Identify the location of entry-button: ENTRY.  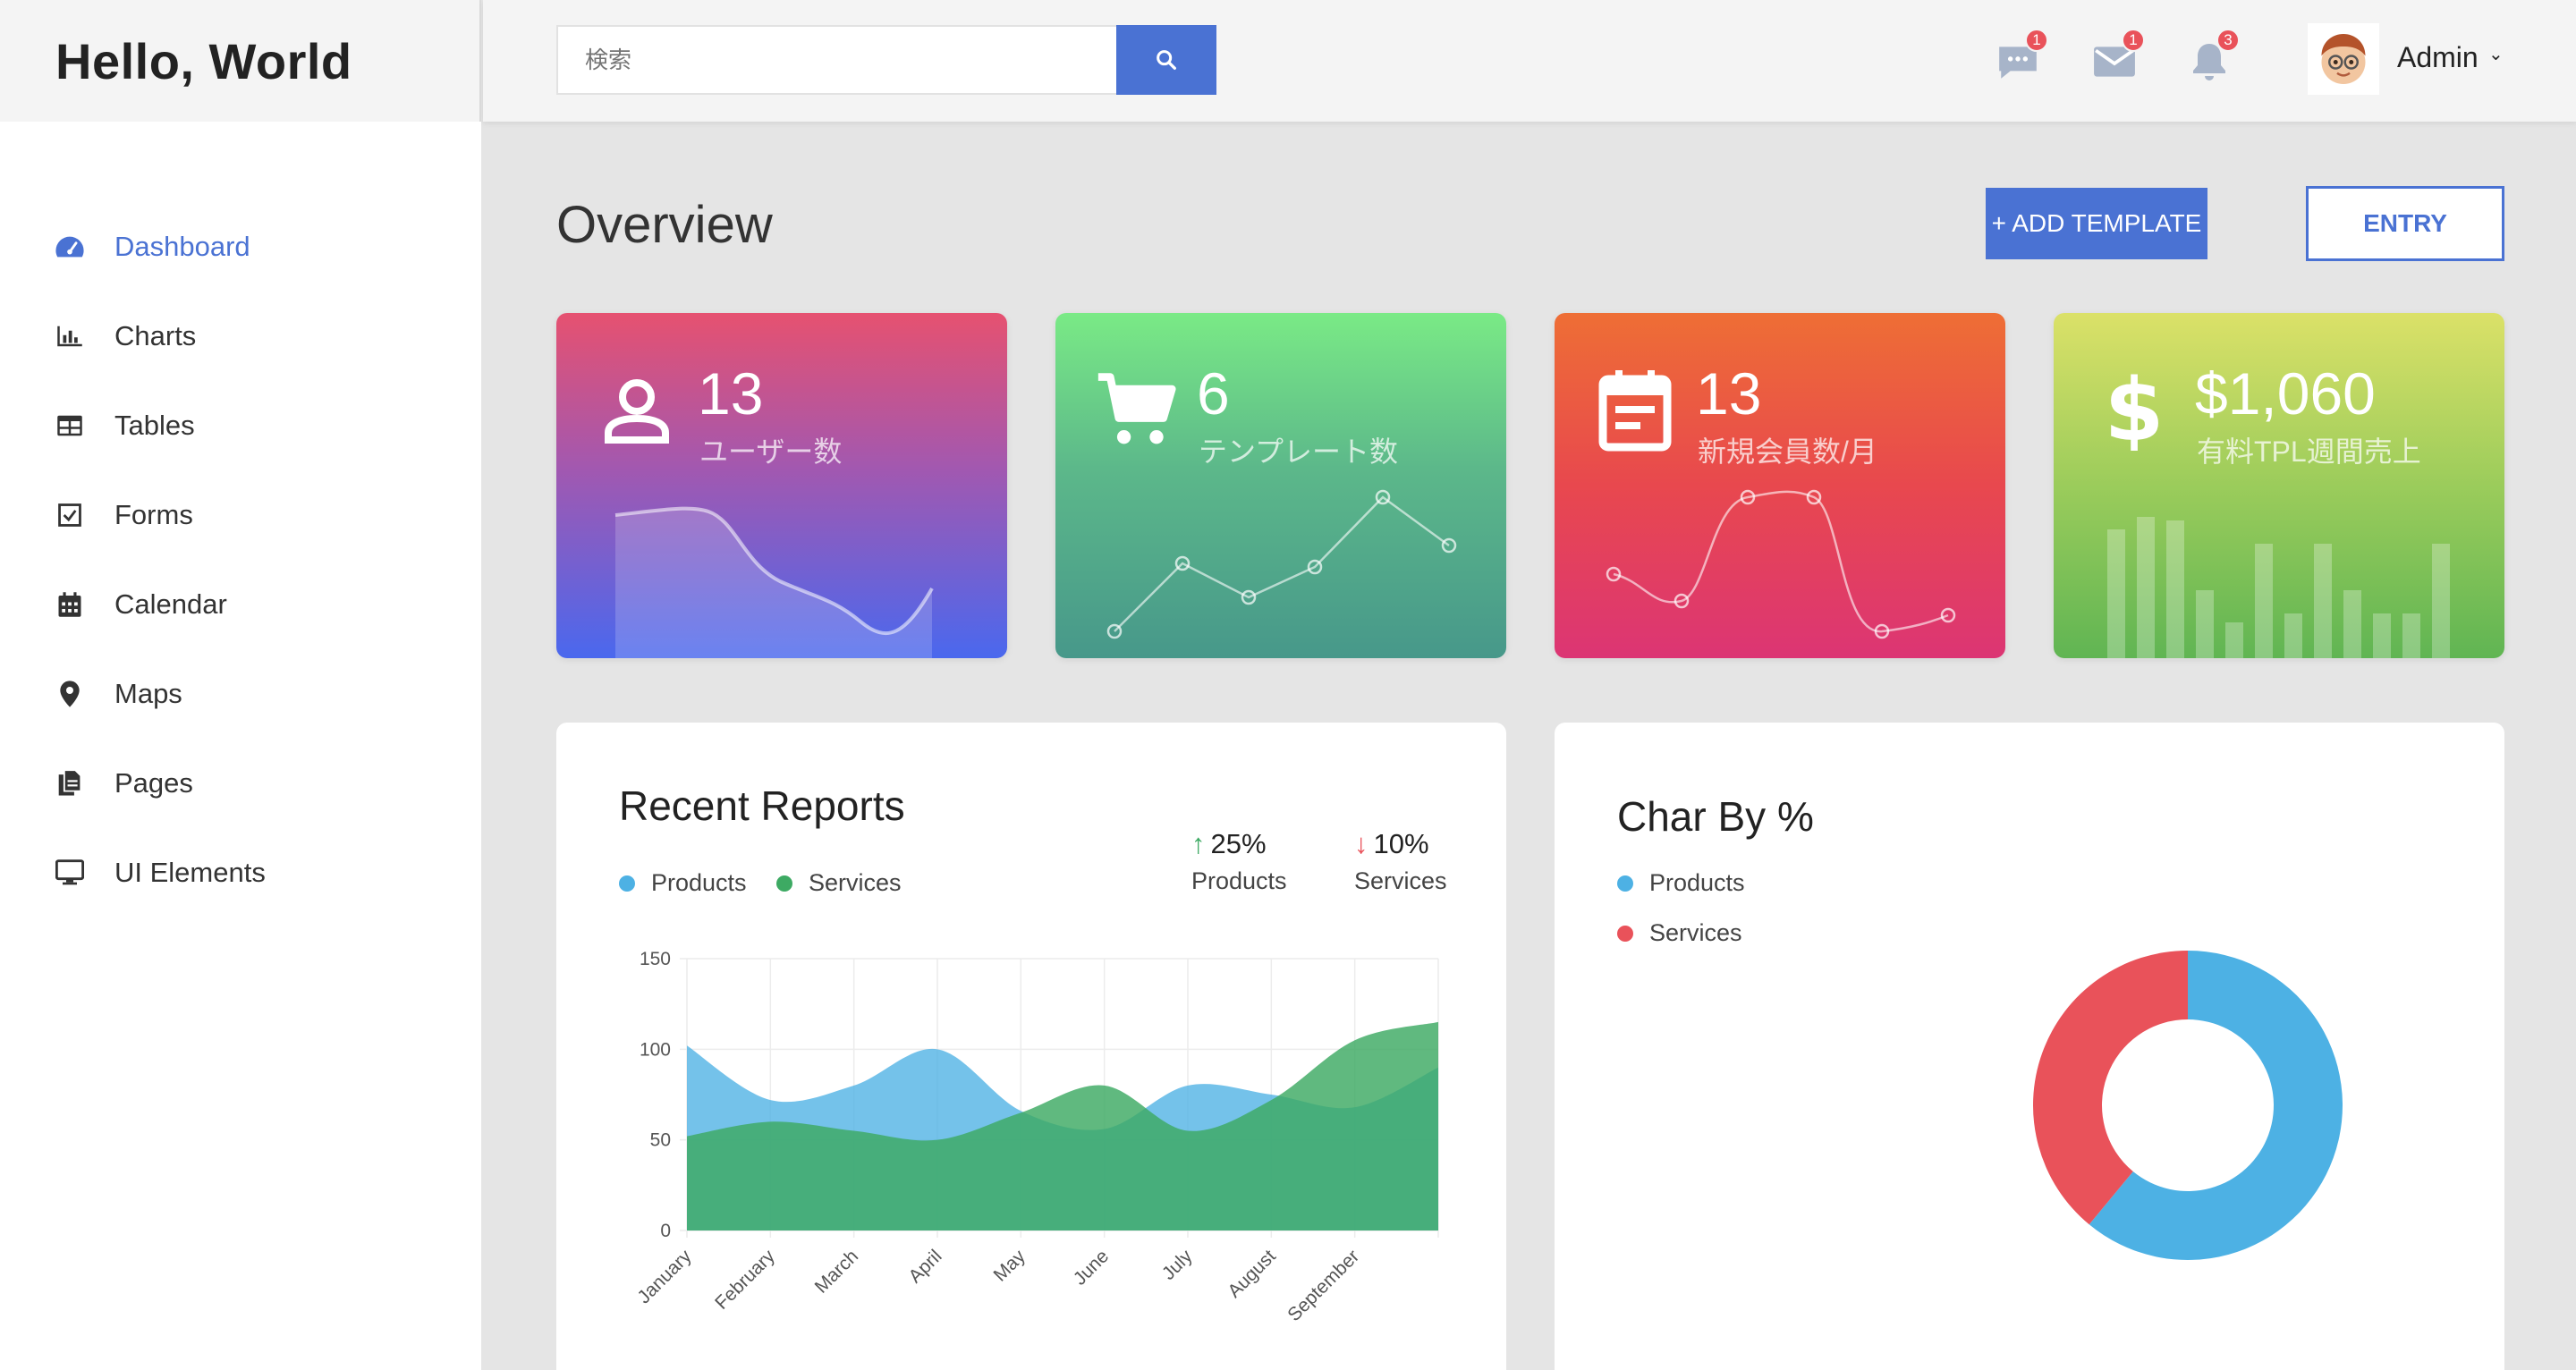
(2405, 223).